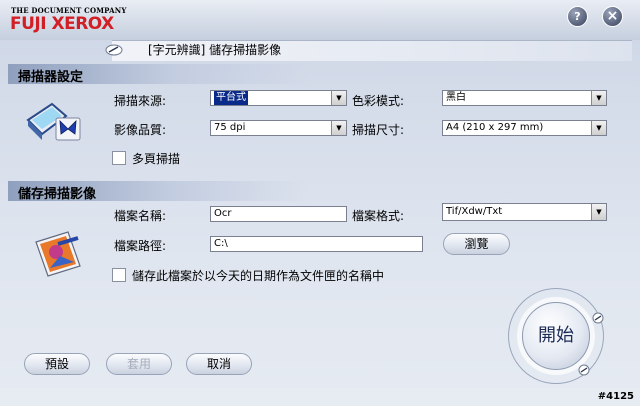 This screenshot has width=640, height=406. I want to click on scanner-settings-title: 掃描器設定, so click(51, 77).